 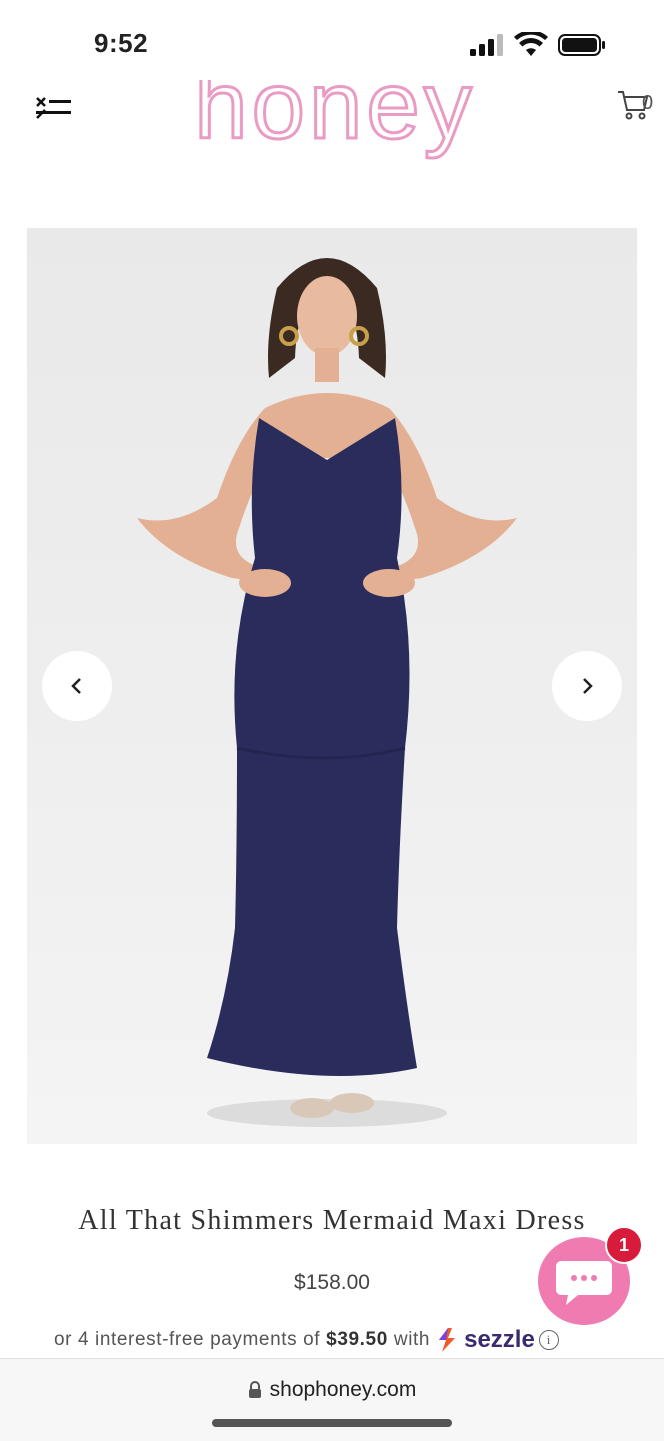 I want to click on cart-count: 0, so click(x=648, y=103).